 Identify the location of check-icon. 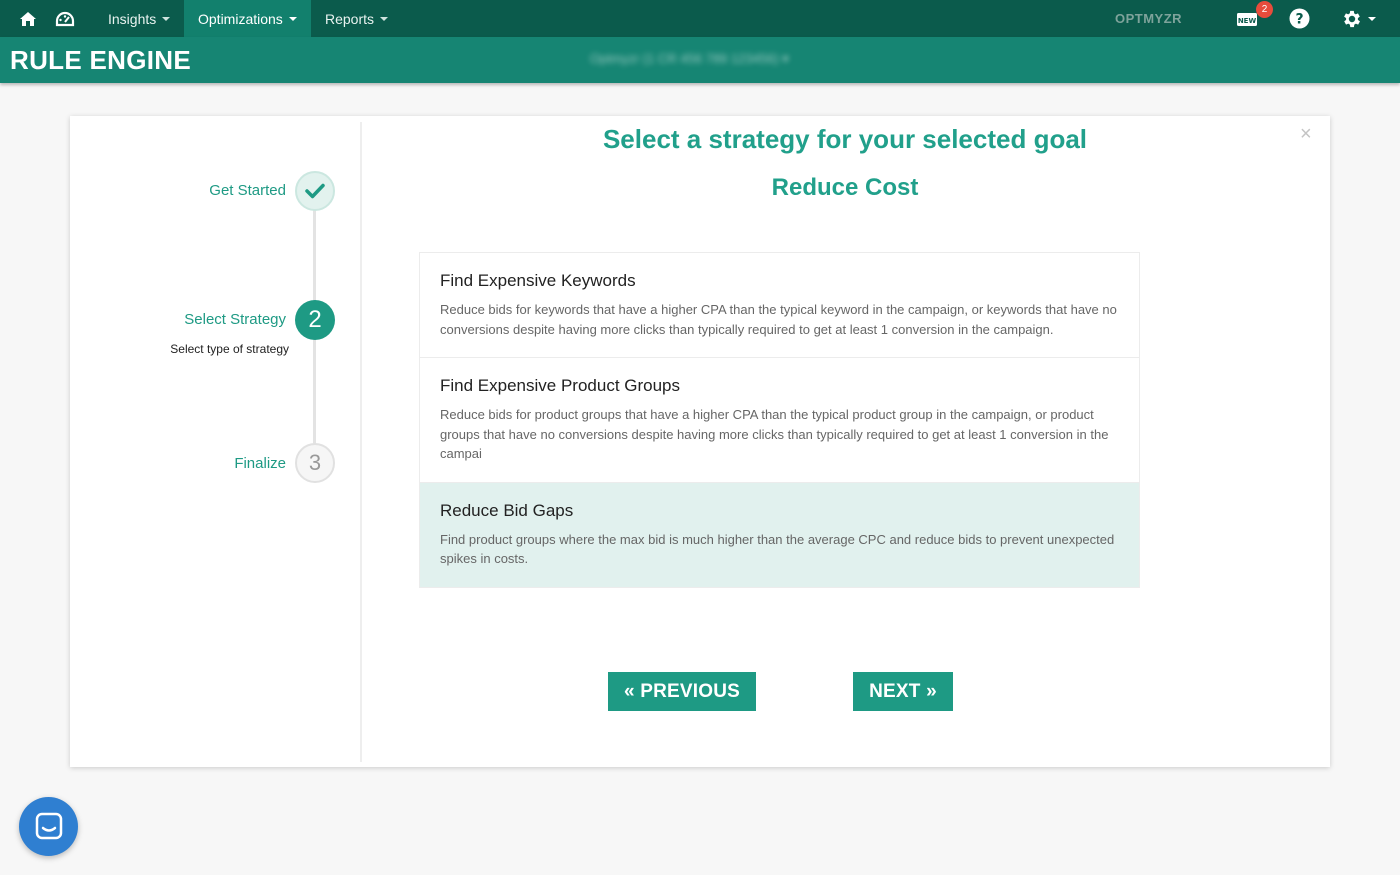
(315, 191).